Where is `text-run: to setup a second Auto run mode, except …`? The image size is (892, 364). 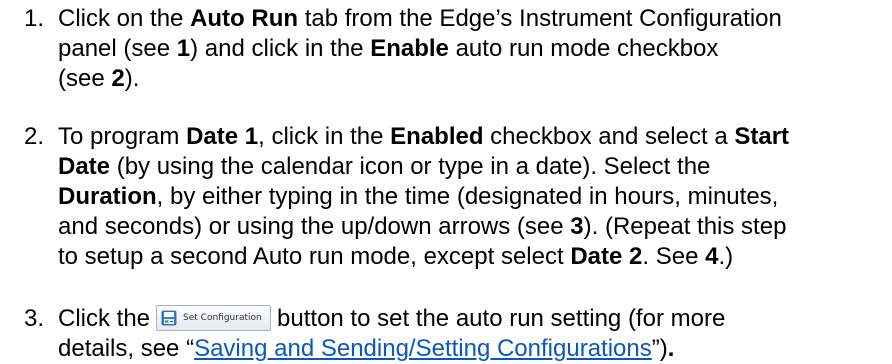
text-run: to setup a second Auto run mode, except … is located at coordinates (314, 256).